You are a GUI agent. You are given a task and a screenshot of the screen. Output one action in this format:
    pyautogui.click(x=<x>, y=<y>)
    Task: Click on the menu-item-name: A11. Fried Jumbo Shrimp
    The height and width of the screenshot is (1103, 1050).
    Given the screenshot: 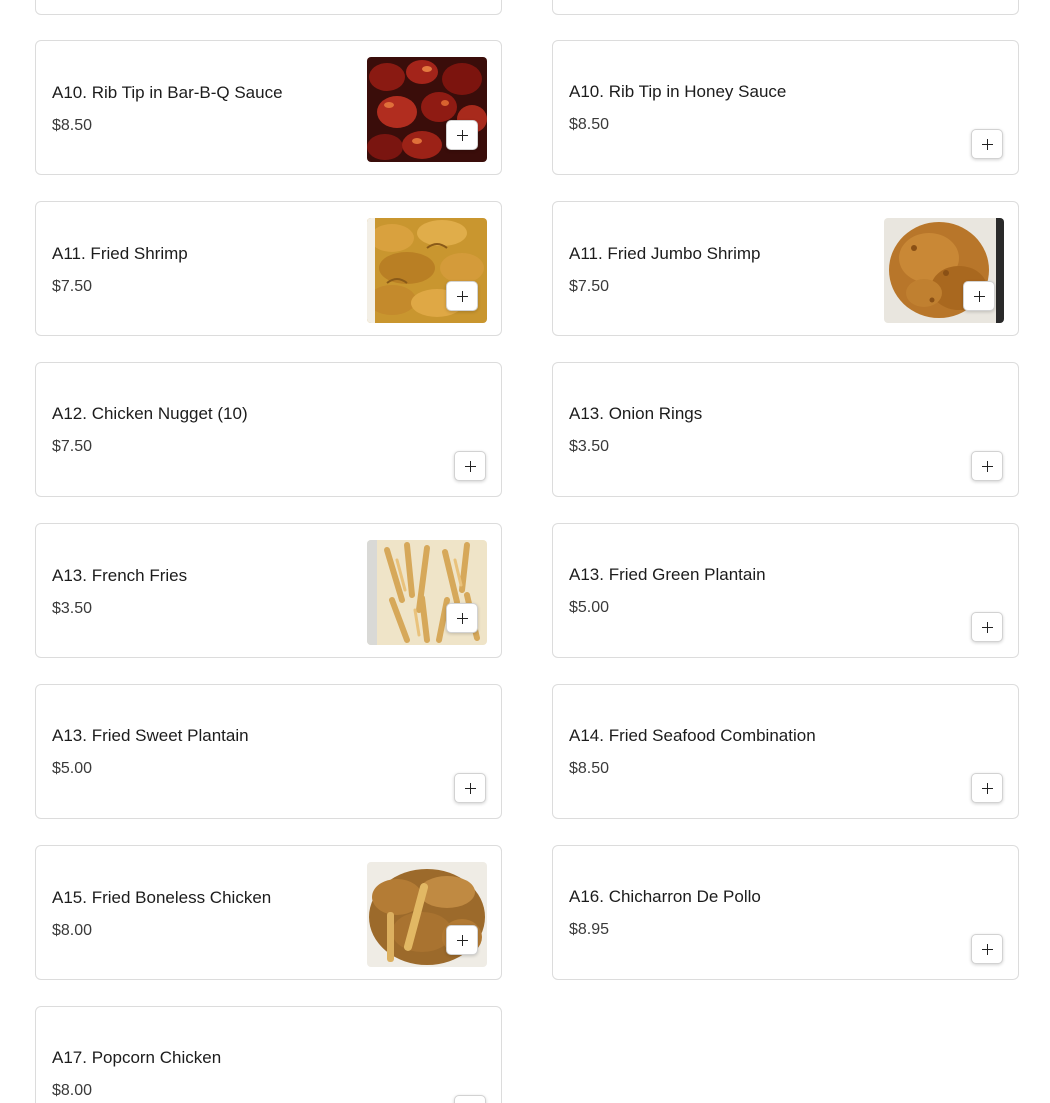 What is the action you would take?
    pyautogui.click(x=665, y=253)
    